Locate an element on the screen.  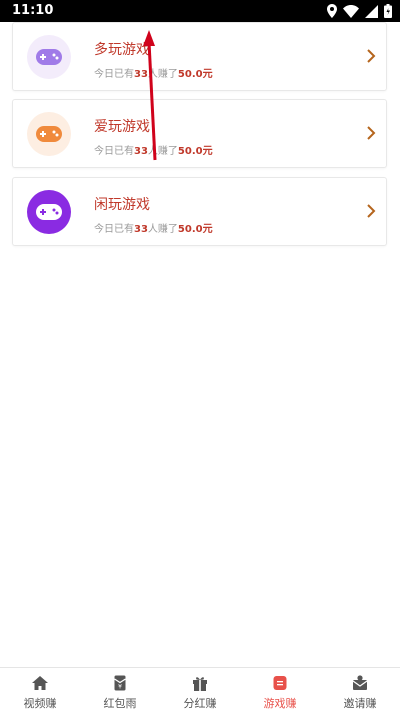
tab-video: 视频赚 is located at coordinates (40, 690).